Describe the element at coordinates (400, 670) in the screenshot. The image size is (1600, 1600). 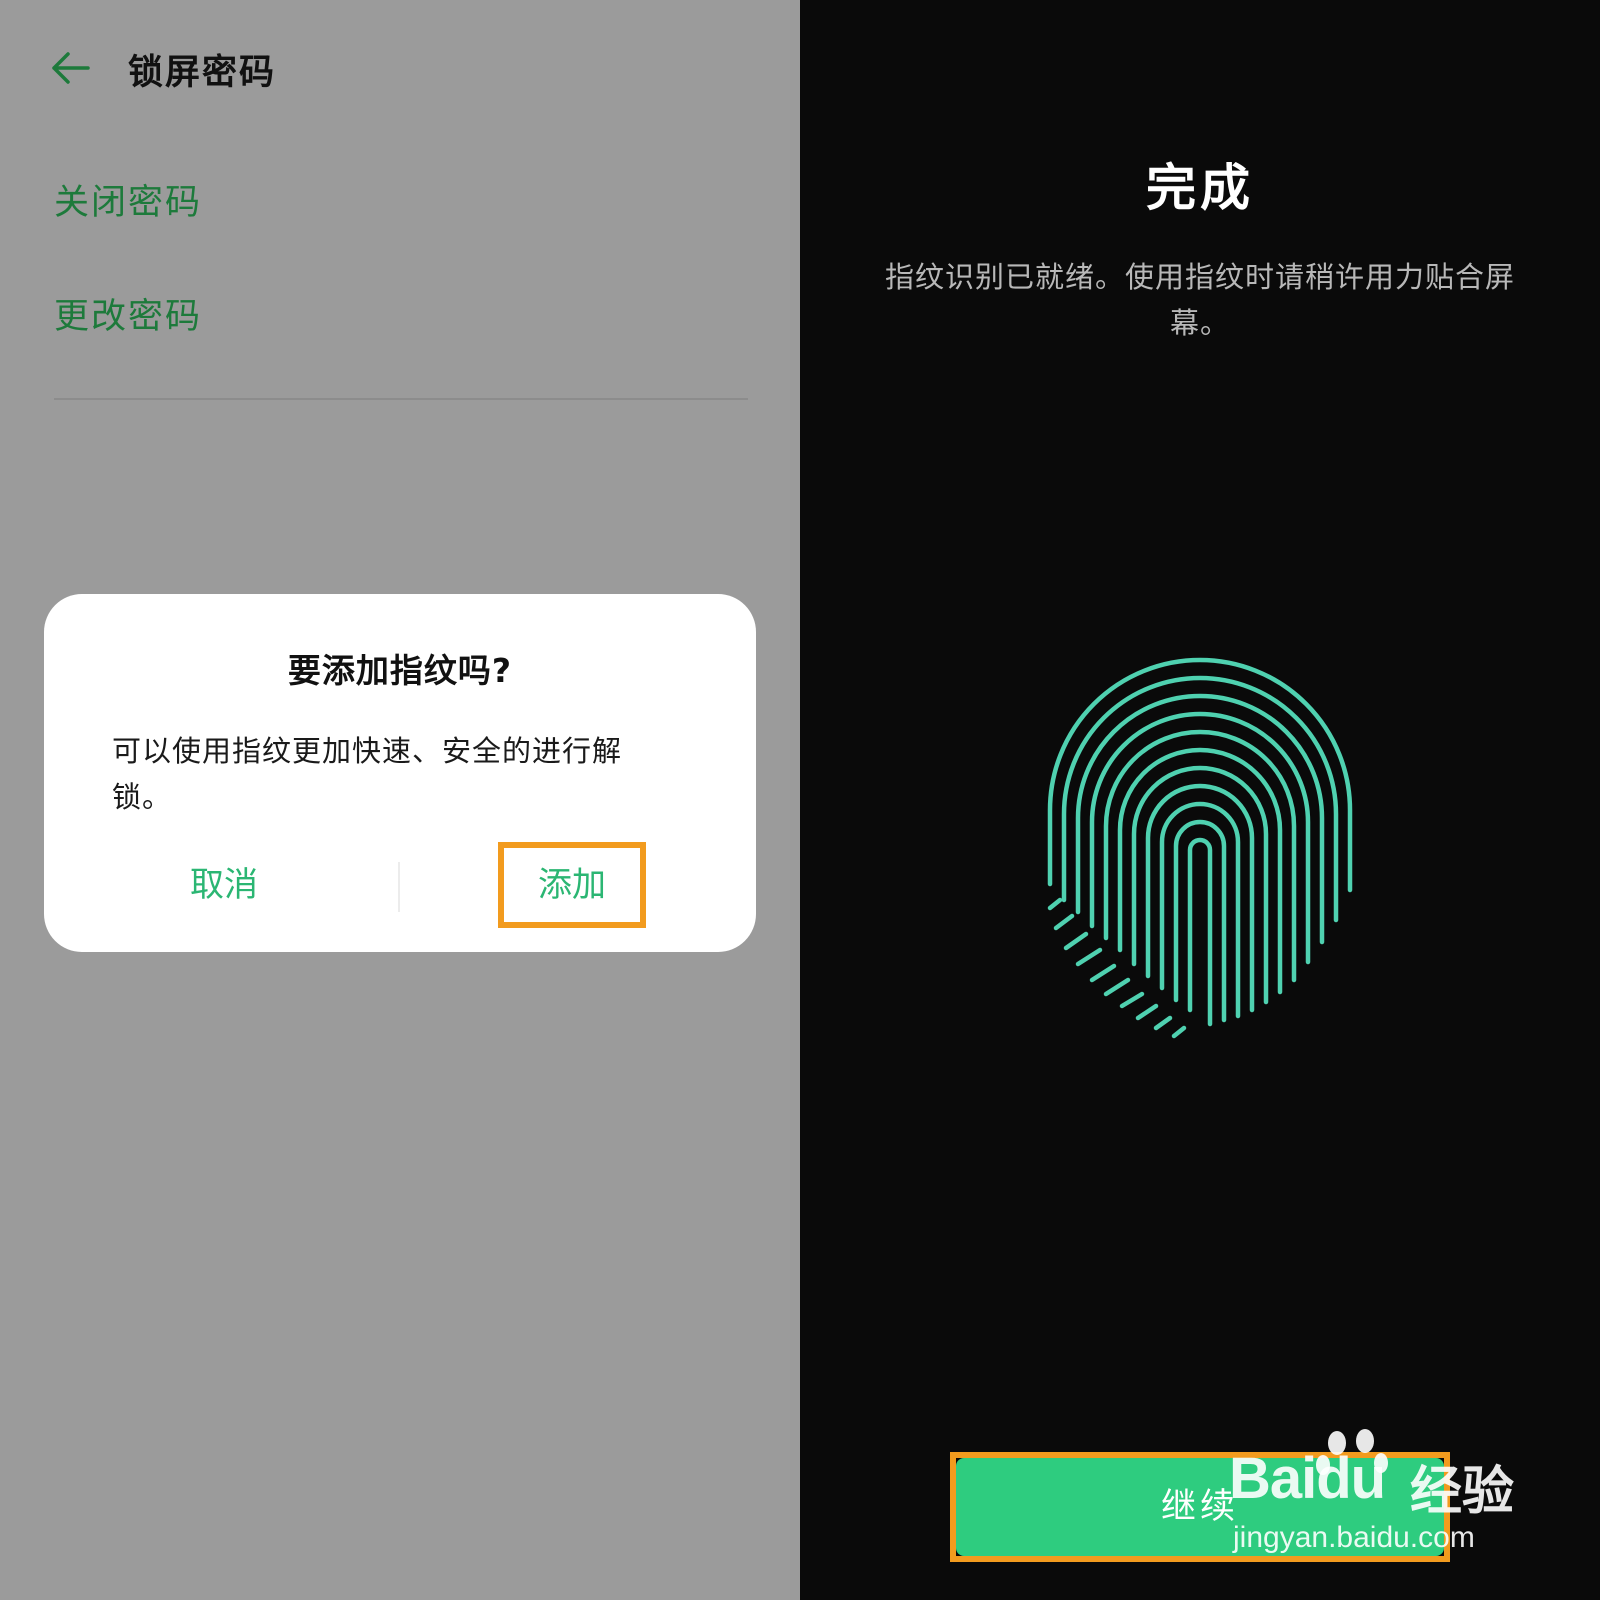
I see `dialog-title: 要添加指纹吗?` at that location.